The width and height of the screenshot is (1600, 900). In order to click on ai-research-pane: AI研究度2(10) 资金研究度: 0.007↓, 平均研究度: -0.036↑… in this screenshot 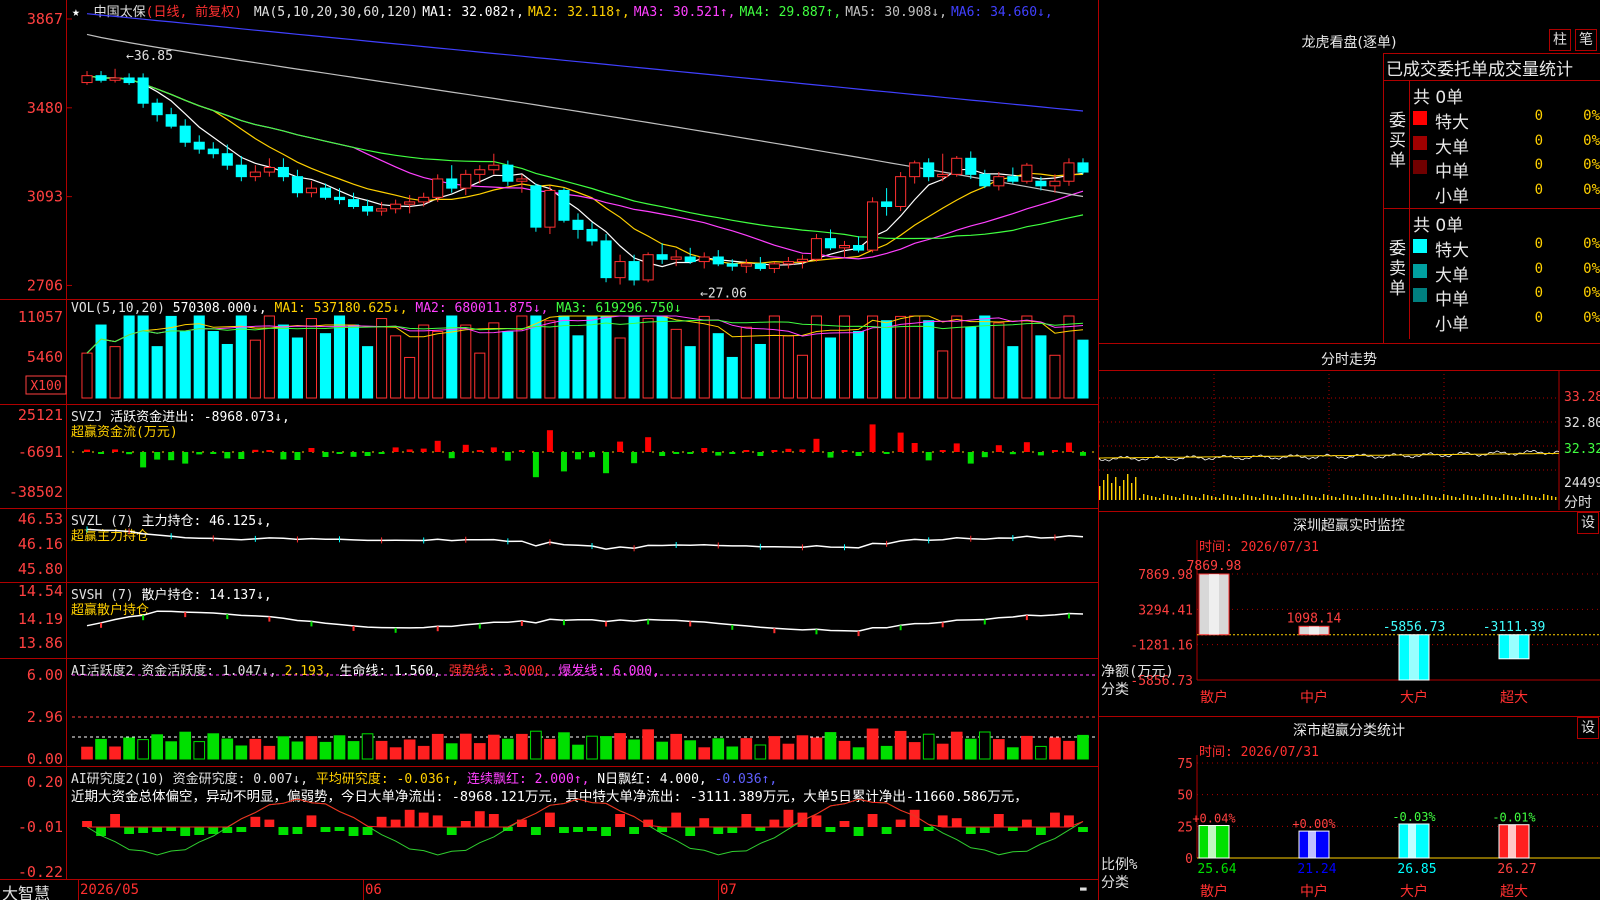, I will do `click(549, 824)`.